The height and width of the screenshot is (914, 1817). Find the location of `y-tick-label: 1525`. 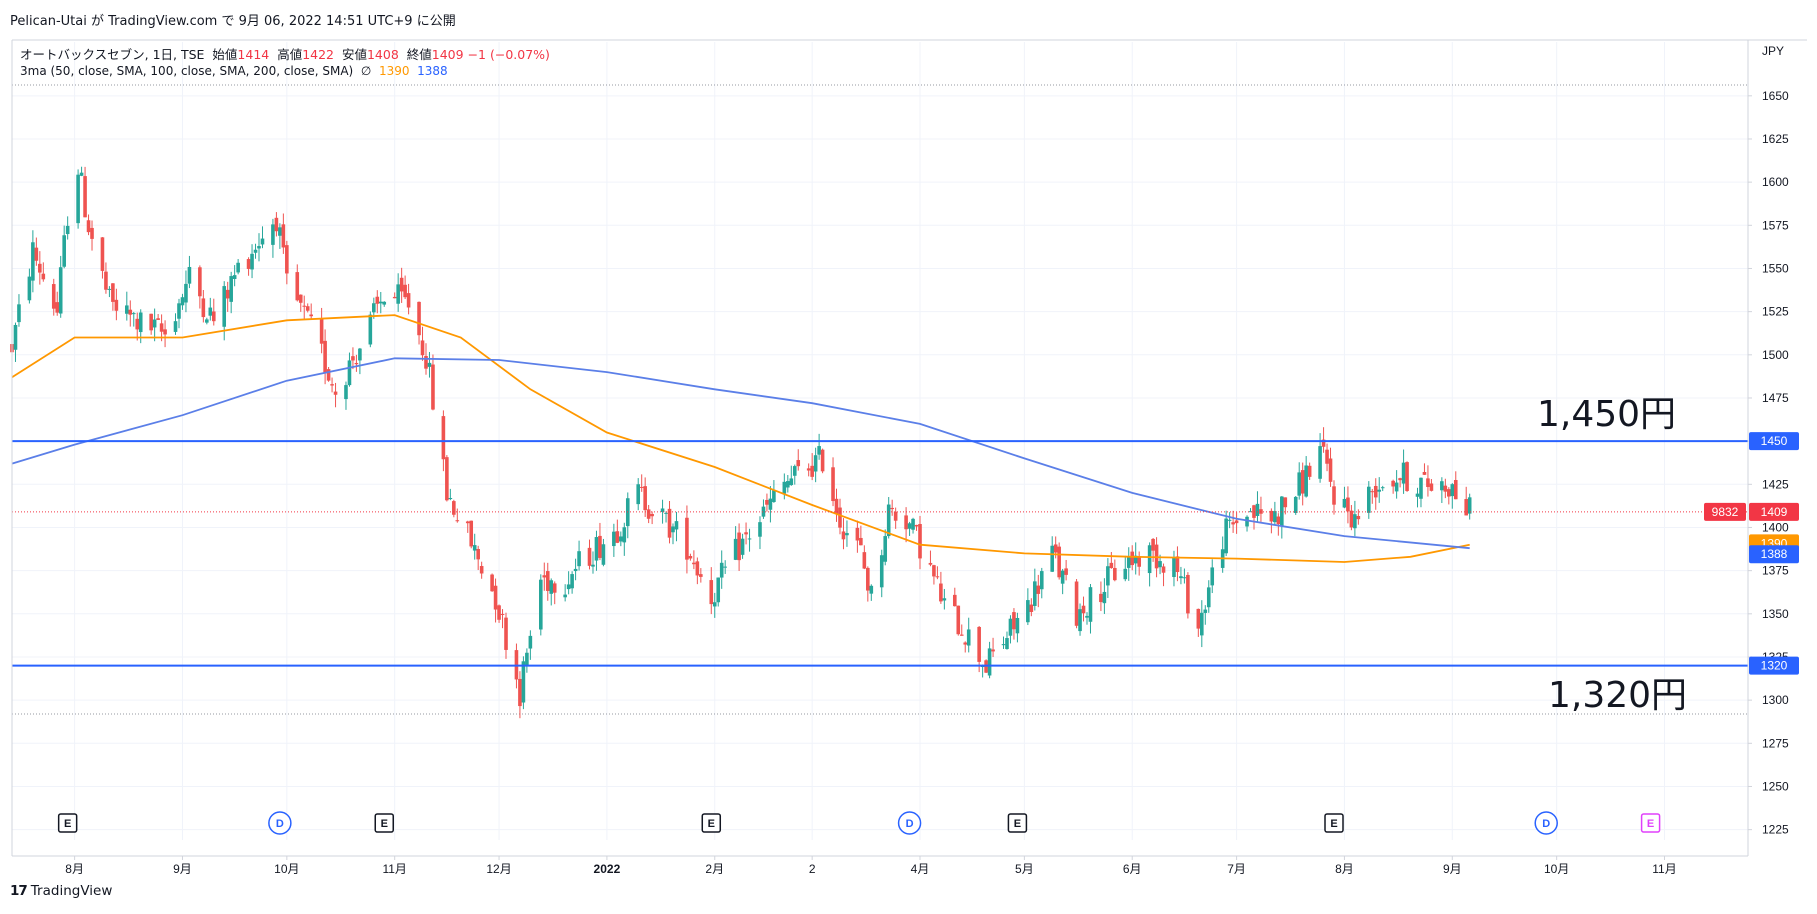

y-tick-label: 1525 is located at coordinates (1775, 312).